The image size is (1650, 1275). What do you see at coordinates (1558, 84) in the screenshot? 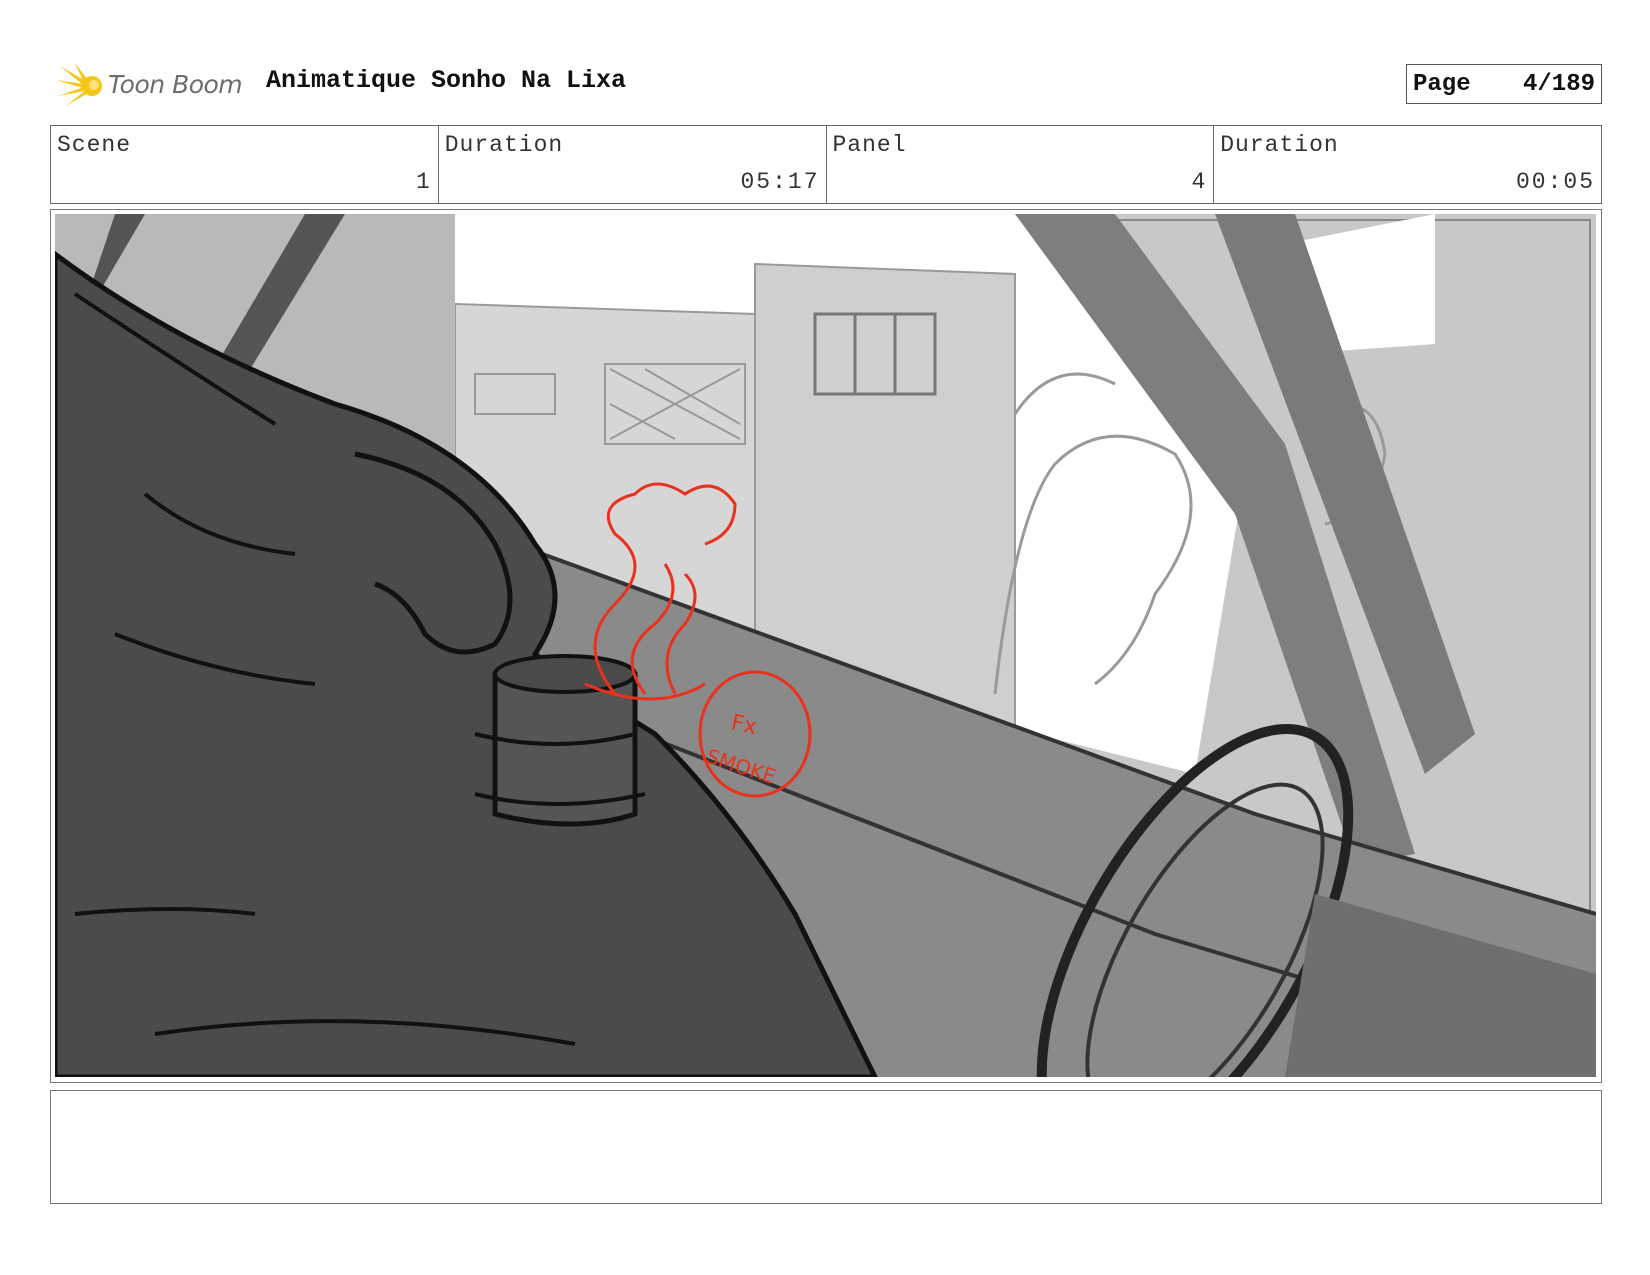
I see `page-number: 4/189` at bounding box center [1558, 84].